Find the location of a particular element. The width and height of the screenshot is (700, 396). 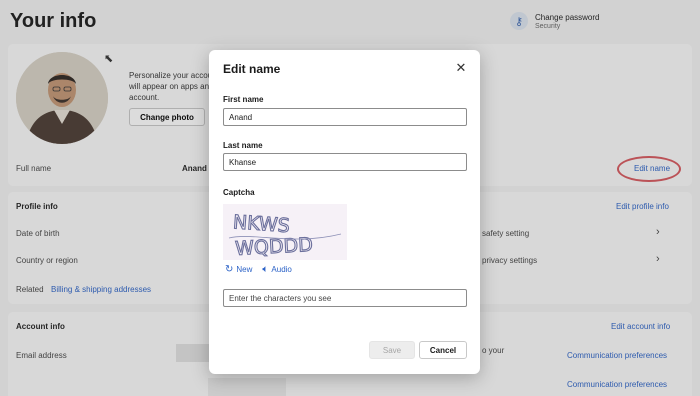

captcha-actions: ↻ New 🔈︎ Audio is located at coordinates (263, 269).